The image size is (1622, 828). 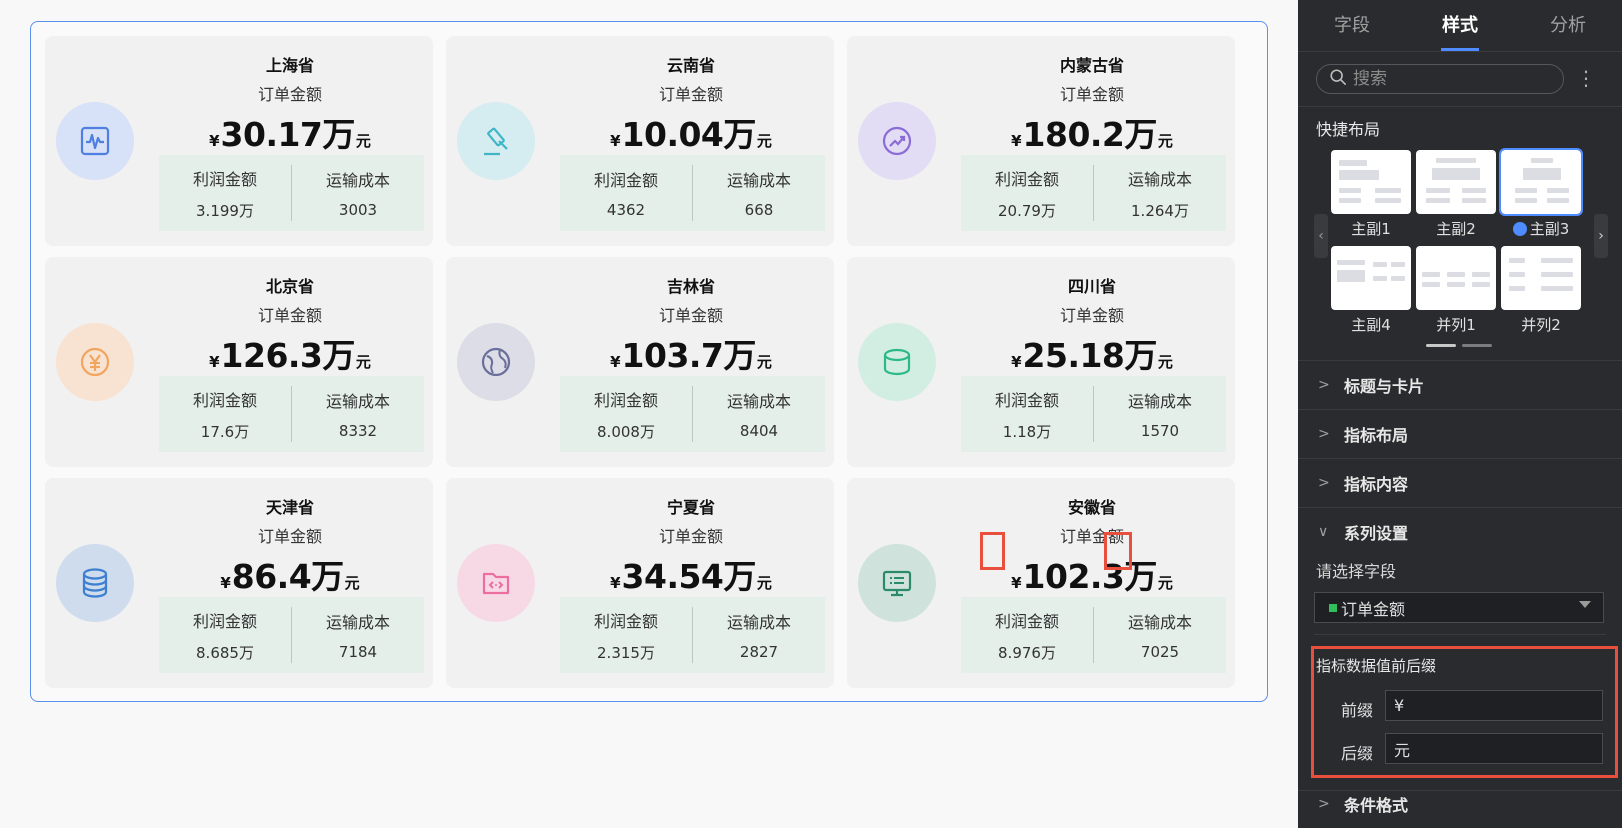 I want to click on yen-coin-icon, so click(x=95, y=362).